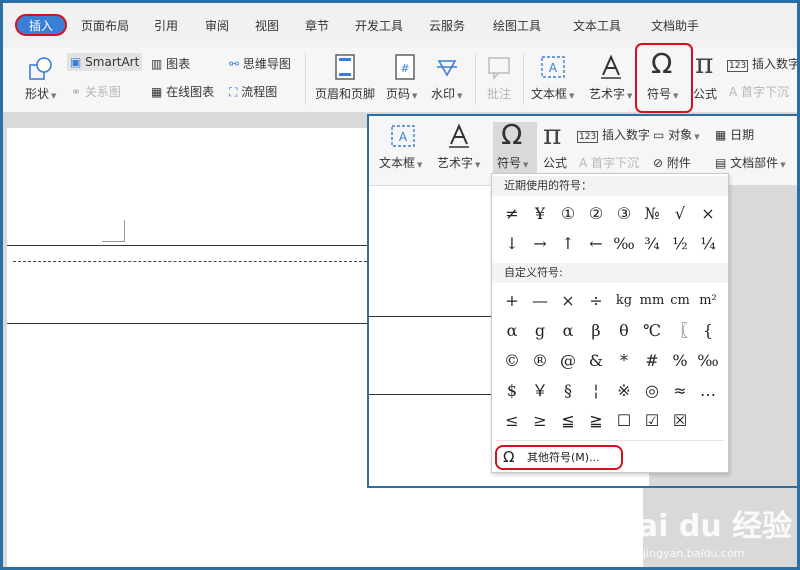  I want to click on symbol-cell: ☐, so click(624, 421).